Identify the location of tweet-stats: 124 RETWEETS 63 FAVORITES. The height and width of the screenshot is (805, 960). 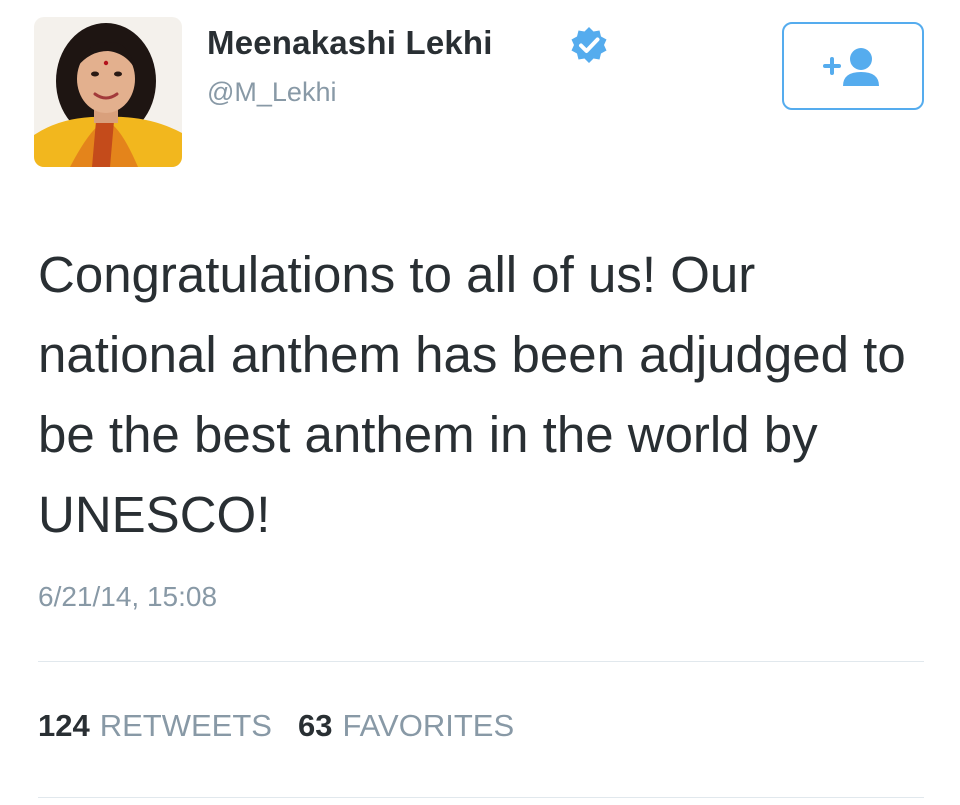
(289, 726).